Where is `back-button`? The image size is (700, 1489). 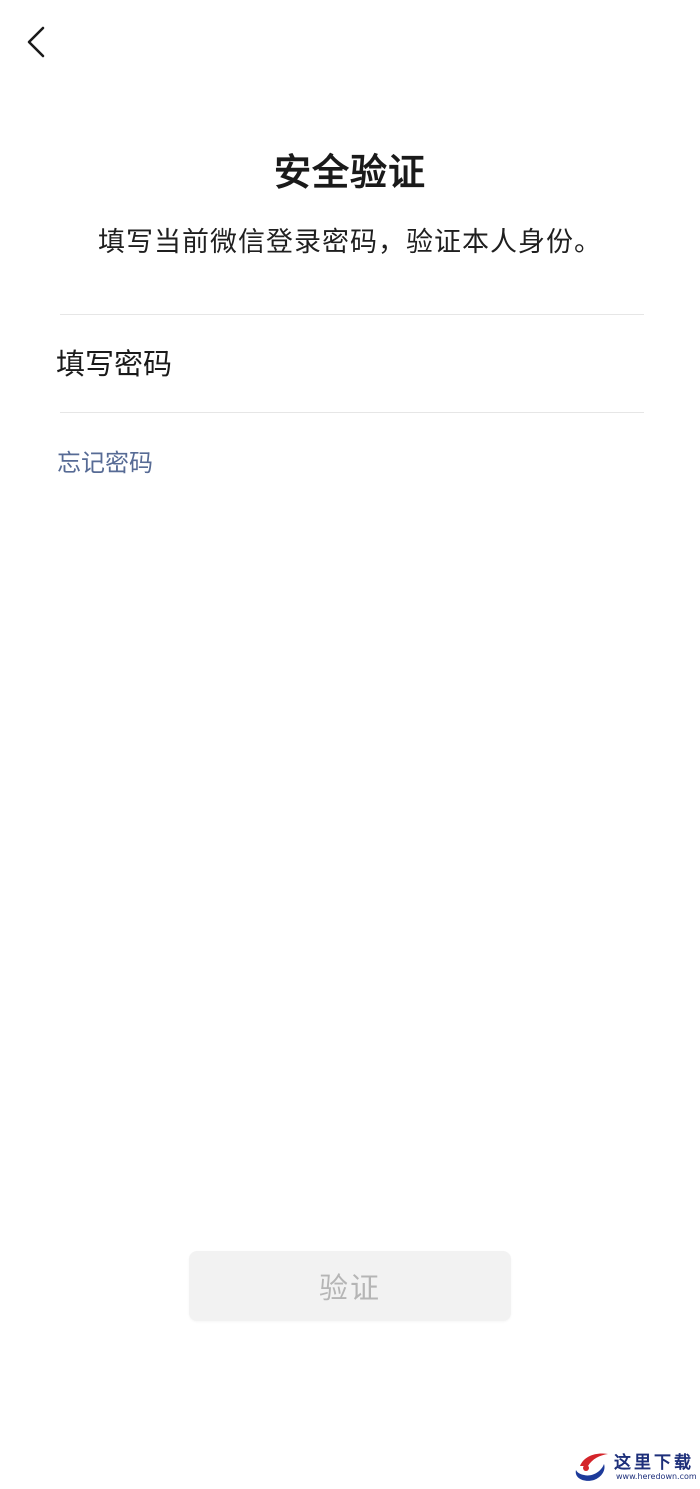 back-button is located at coordinates (36, 42).